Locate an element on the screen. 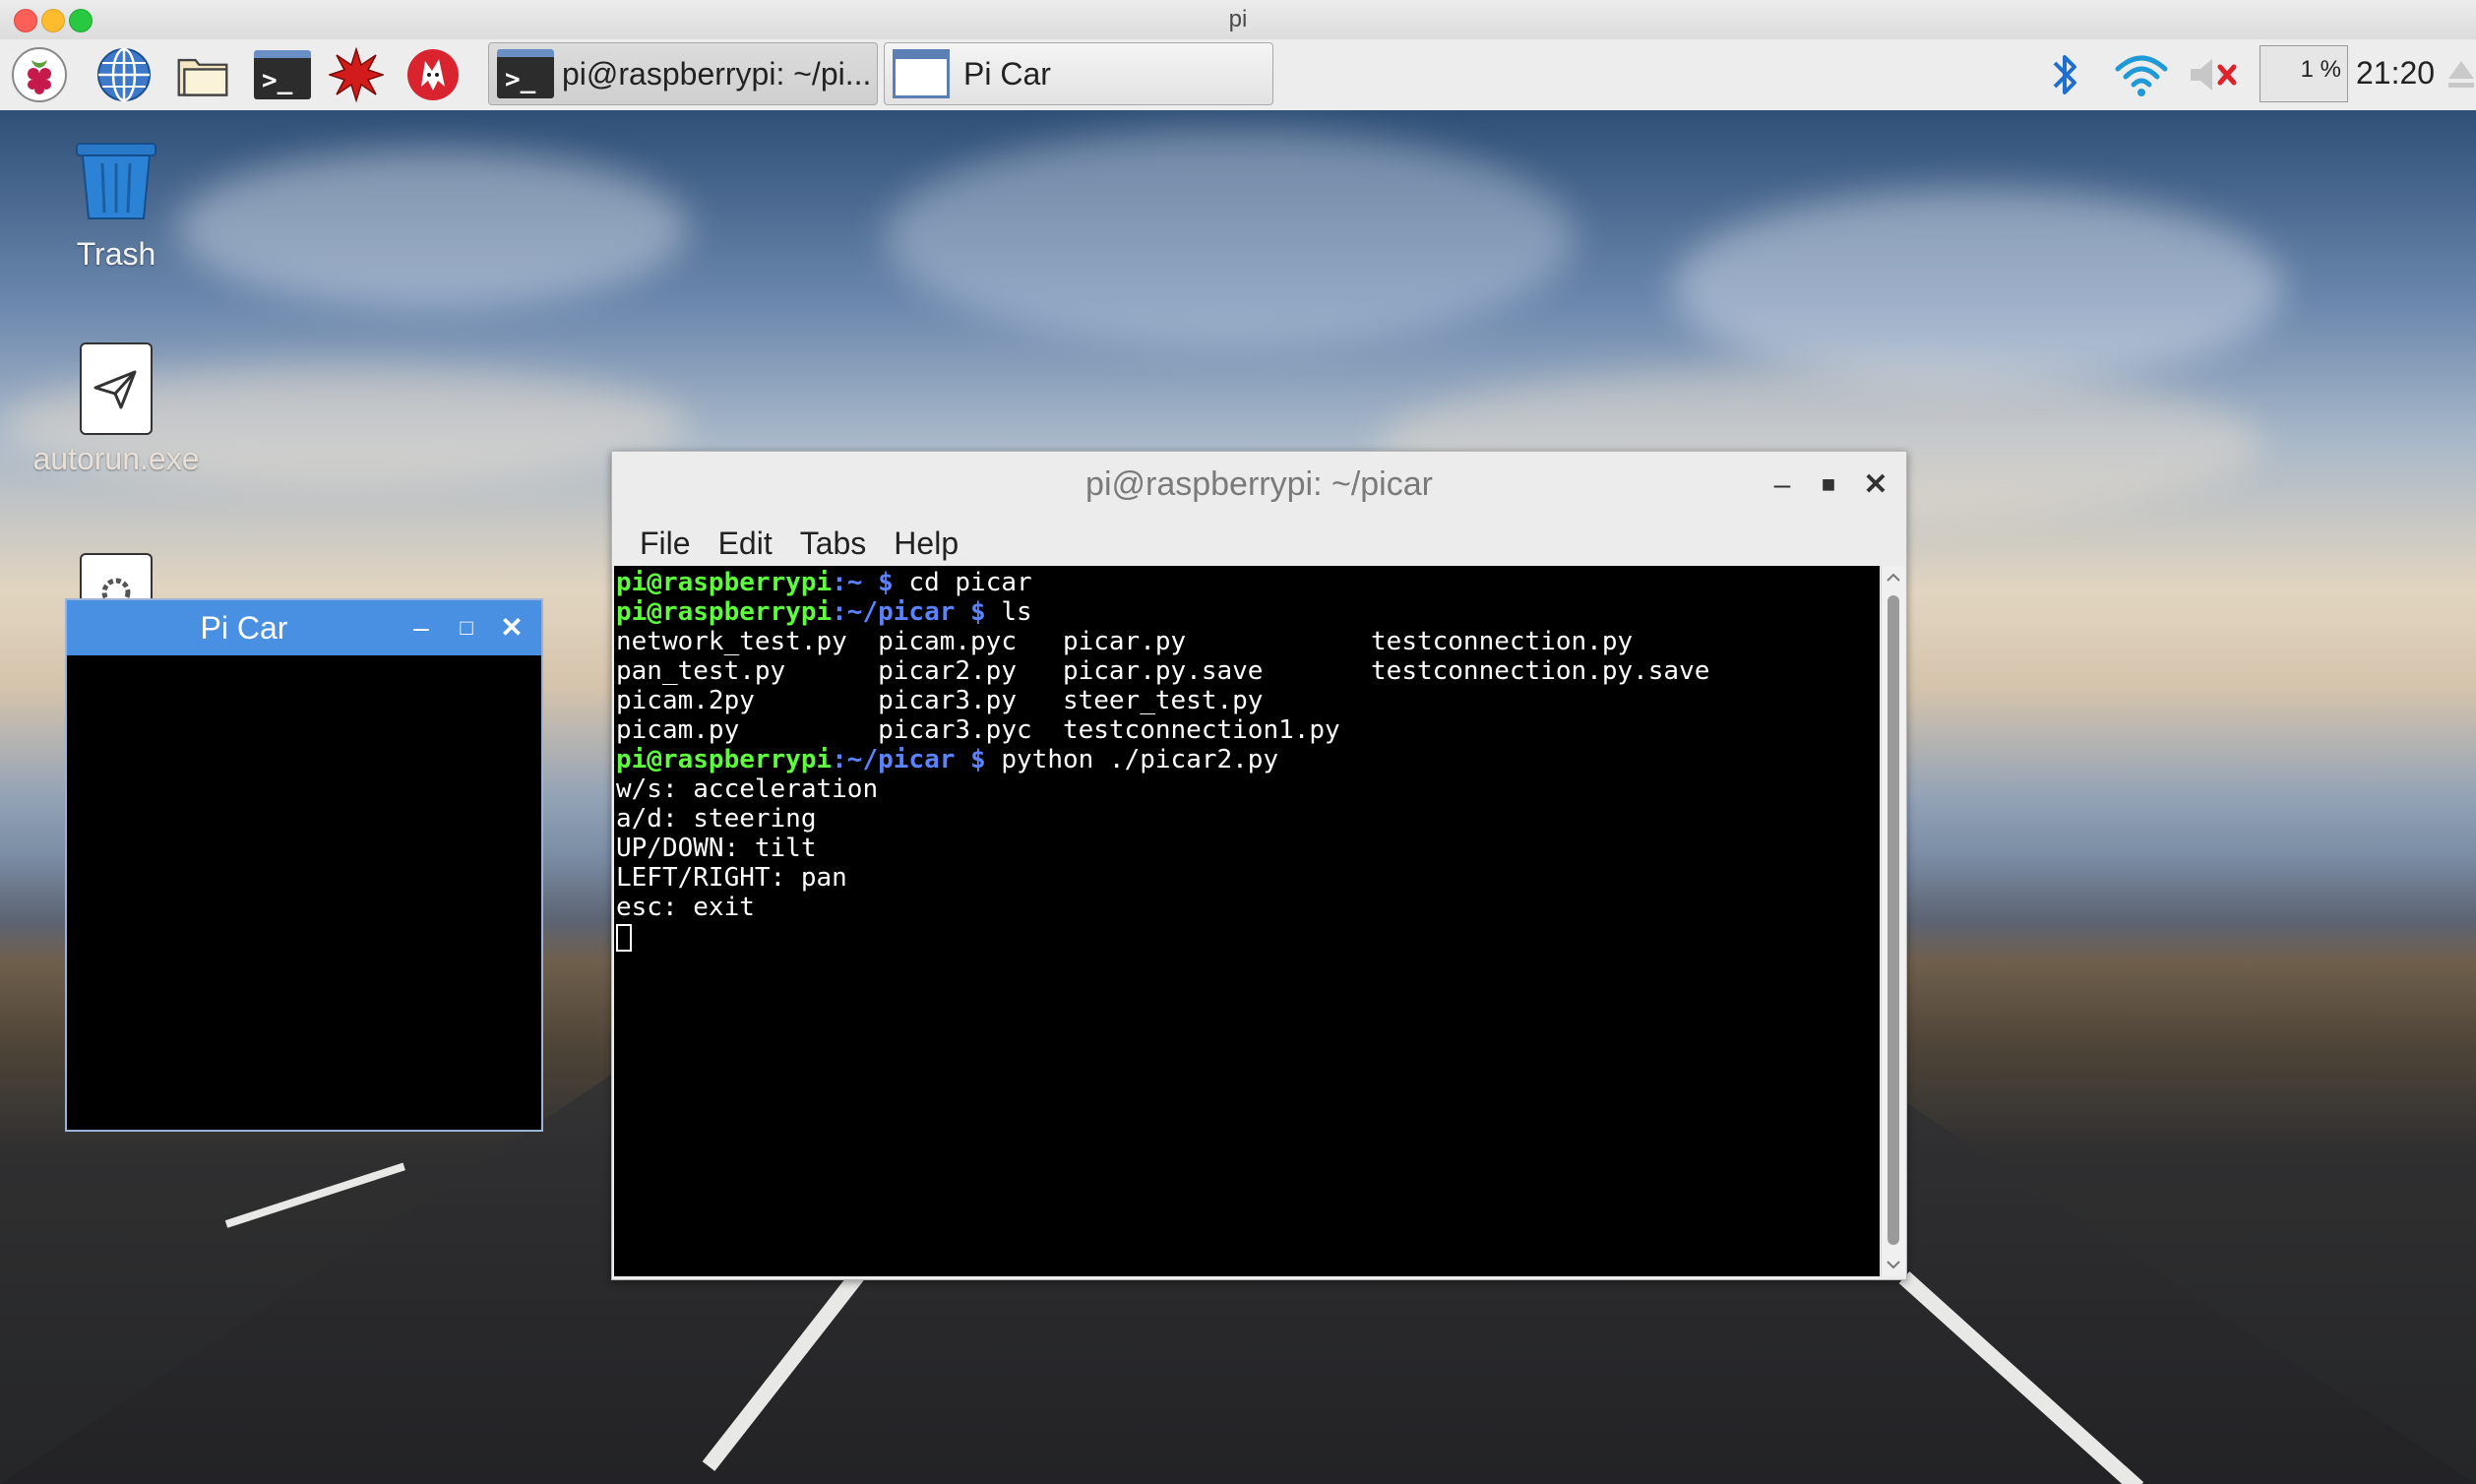  terminal-title: pi@raspberrypi: ~/picar is located at coordinates (1259, 484).